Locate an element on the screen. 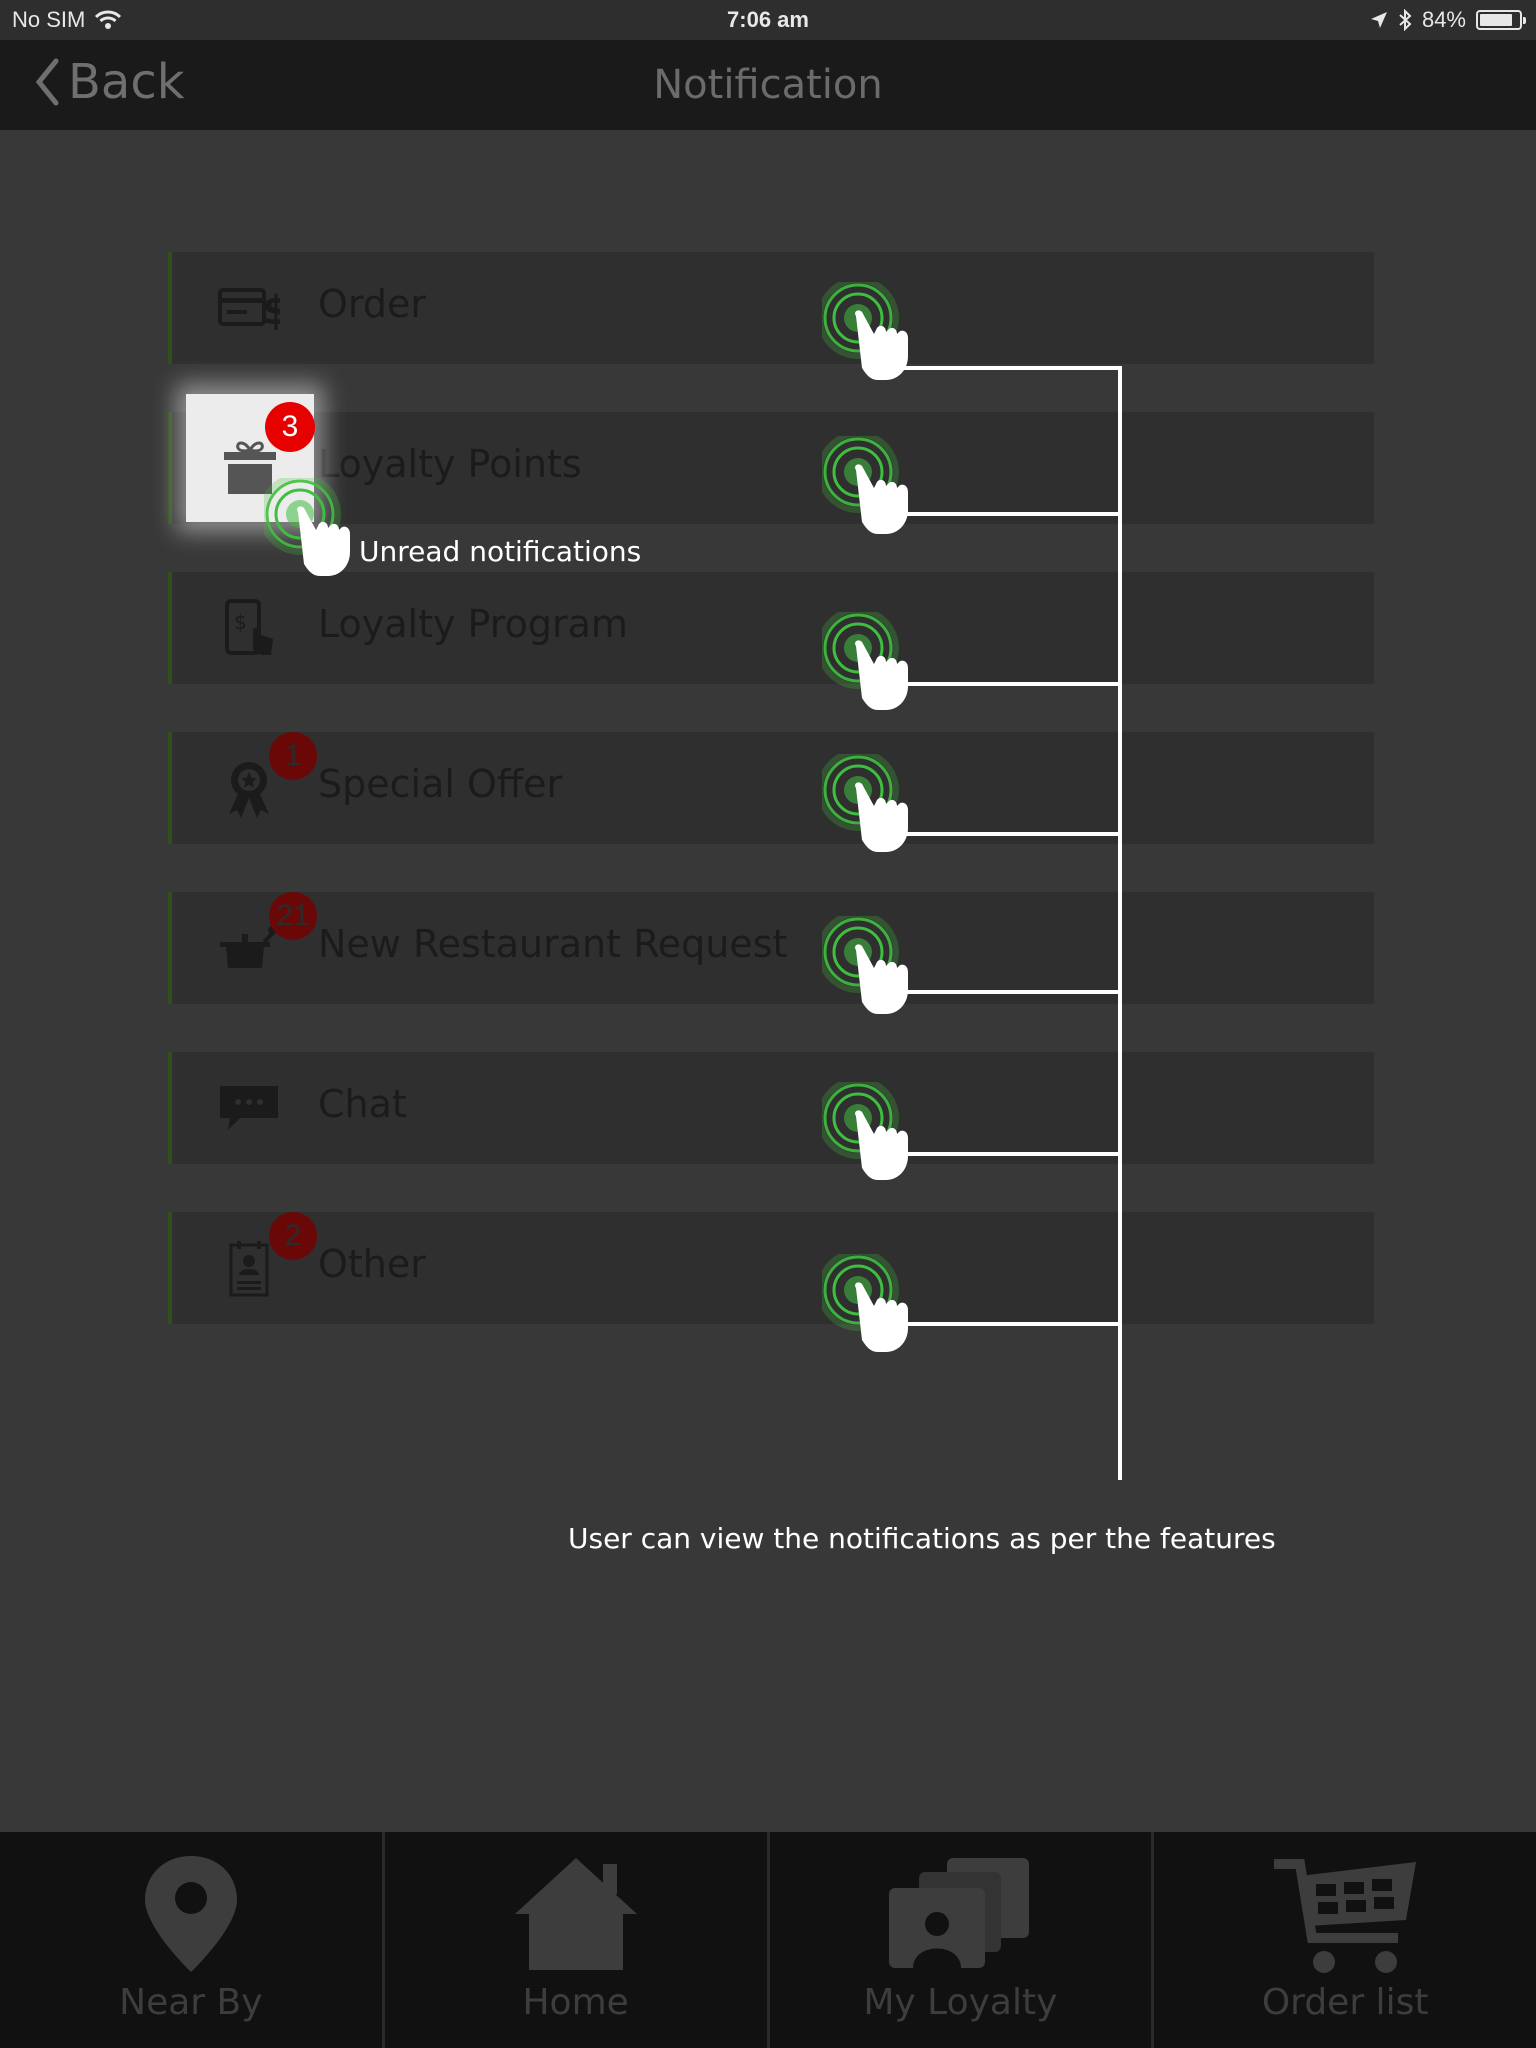  tab-home: Home is located at coordinates (577, 1940).